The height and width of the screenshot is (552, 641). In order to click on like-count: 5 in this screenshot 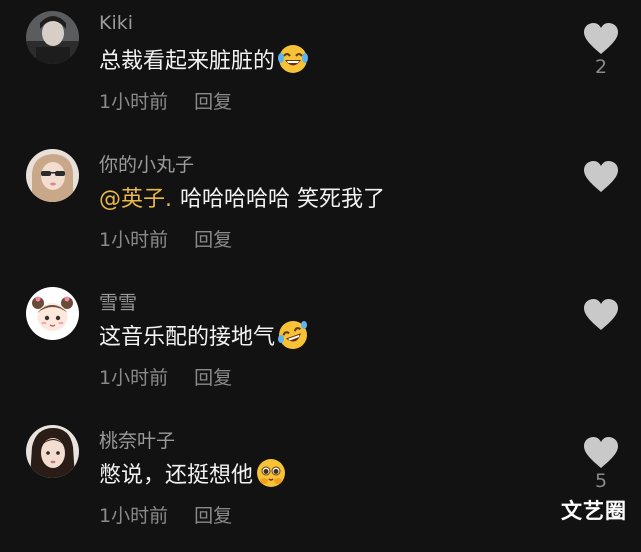, I will do `click(601, 481)`.